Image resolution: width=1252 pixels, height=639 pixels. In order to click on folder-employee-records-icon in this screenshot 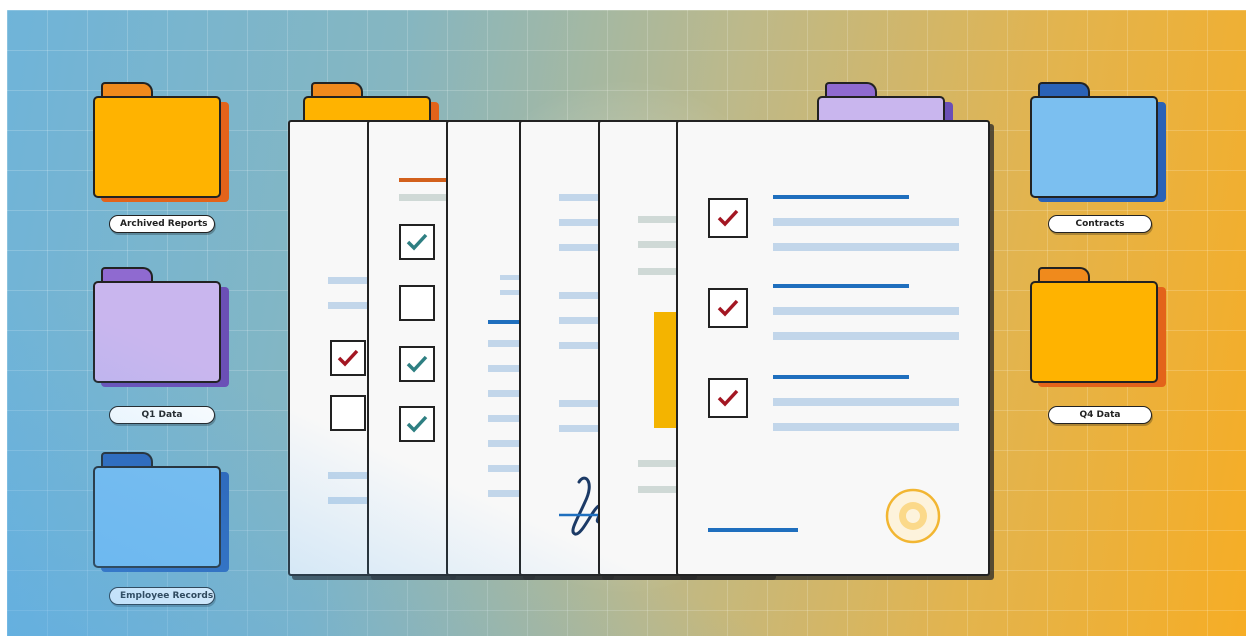, I will do `click(163, 512)`.